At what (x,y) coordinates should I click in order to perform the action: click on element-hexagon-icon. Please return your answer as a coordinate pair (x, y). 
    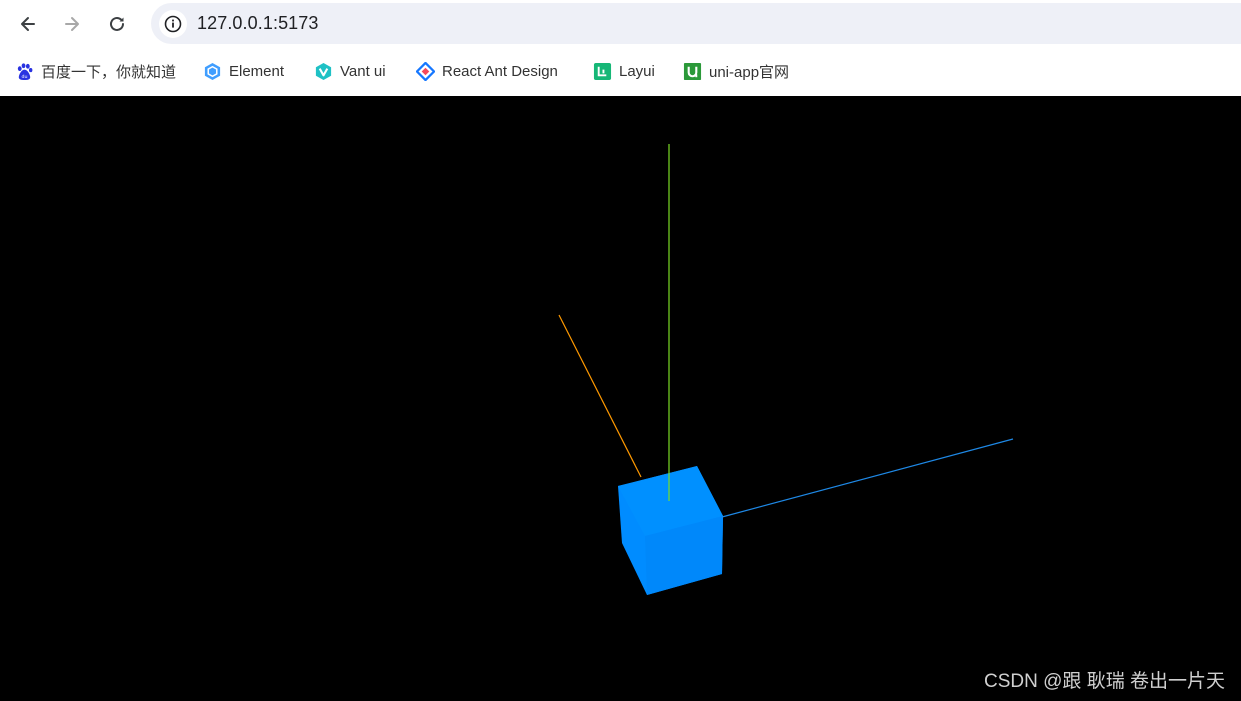
    Looking at the image, I should click on (212, 71).